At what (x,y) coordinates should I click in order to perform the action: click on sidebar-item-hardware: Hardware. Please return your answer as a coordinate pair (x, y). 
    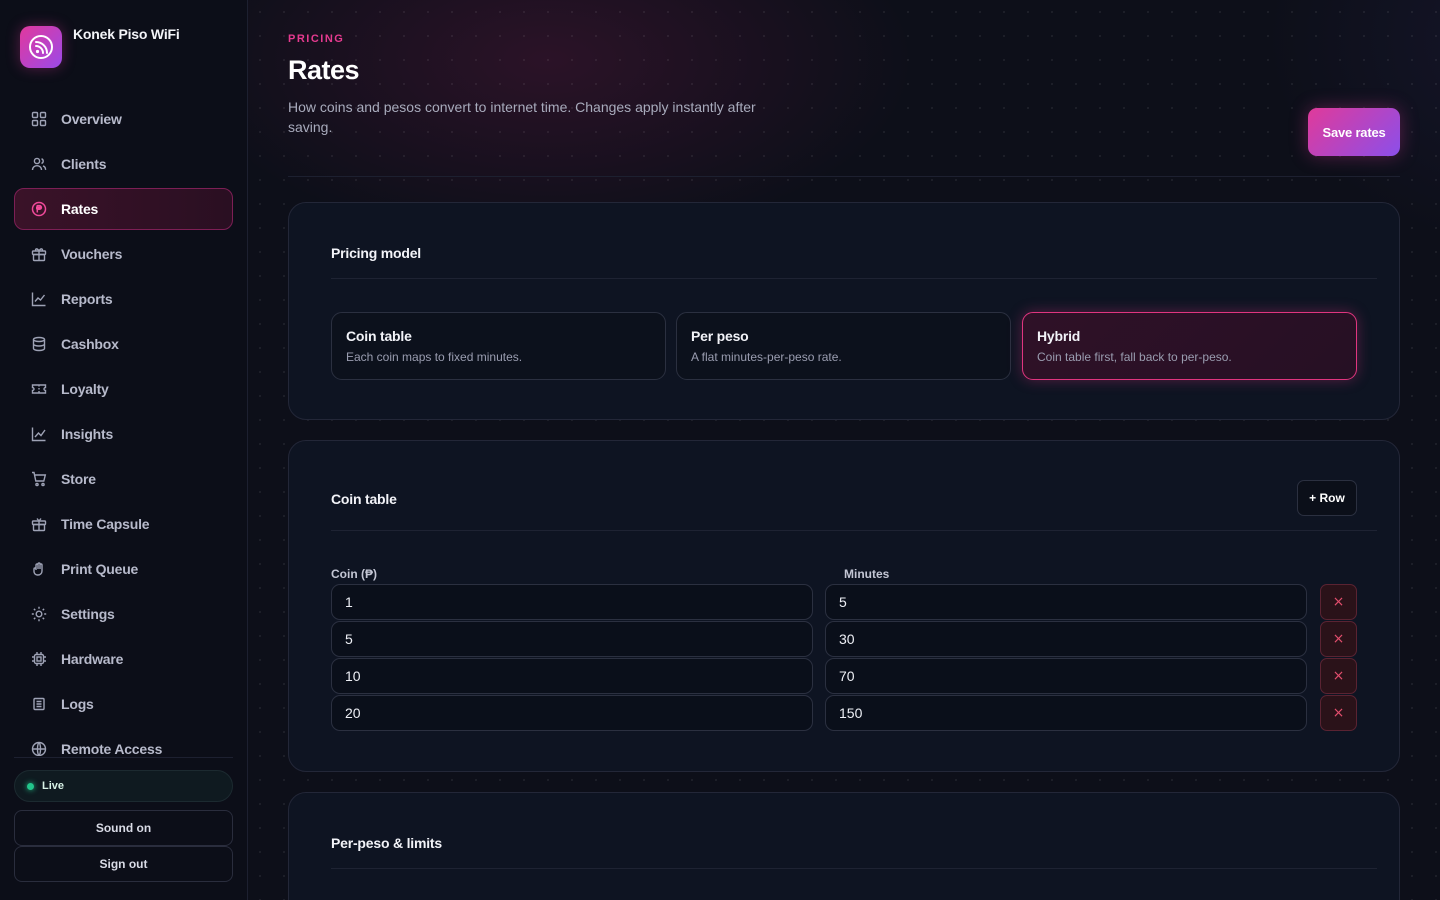
    Looking at the image, I should click on (123, 659).